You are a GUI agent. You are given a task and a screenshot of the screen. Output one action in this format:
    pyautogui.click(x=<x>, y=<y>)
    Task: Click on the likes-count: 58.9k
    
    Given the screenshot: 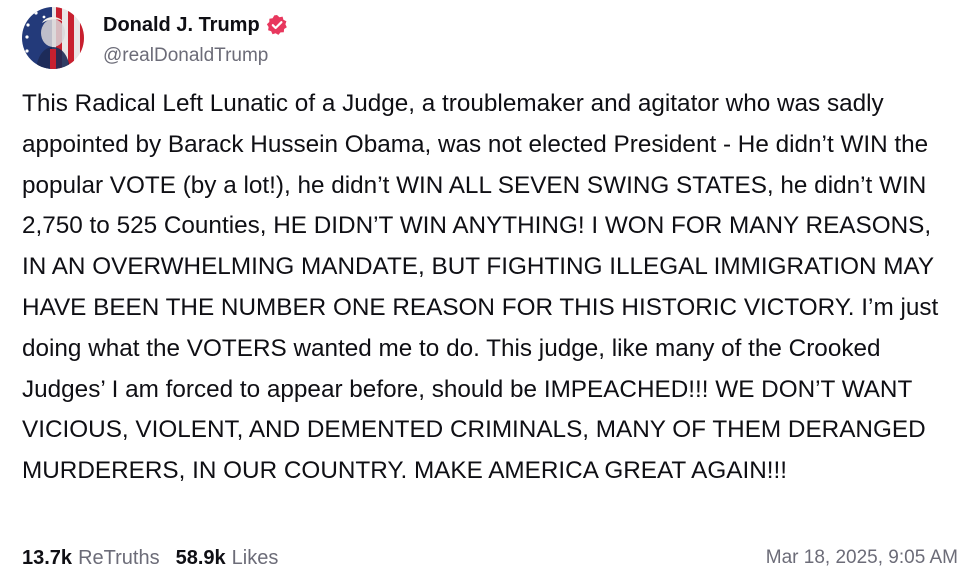 What is the action you would take?
    pyautogui.click(x=200, y=557)
    